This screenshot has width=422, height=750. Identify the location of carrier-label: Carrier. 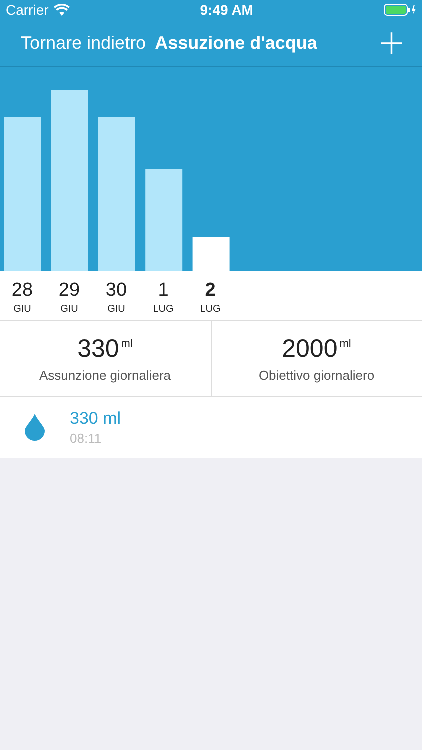
(27, 10).